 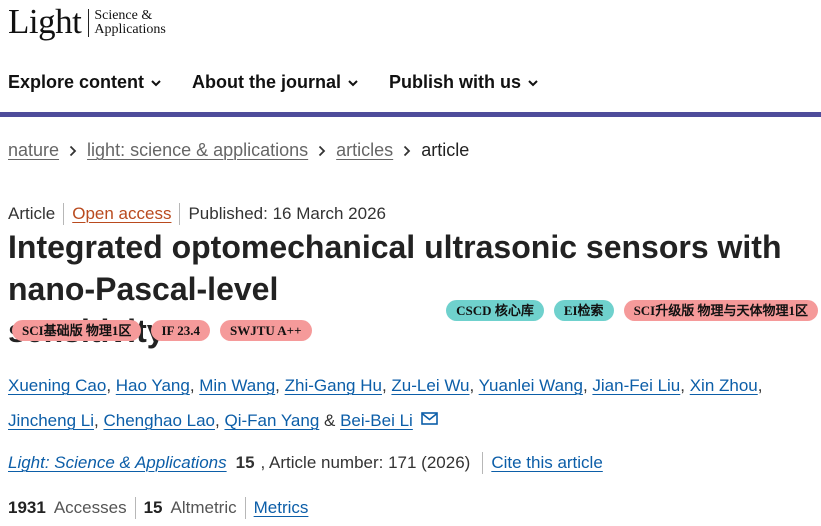 What do you see at coordinates (159, 420) in the screenshot?
I see `author-link: Chenghao Lao` at bounding box center [159, 420].